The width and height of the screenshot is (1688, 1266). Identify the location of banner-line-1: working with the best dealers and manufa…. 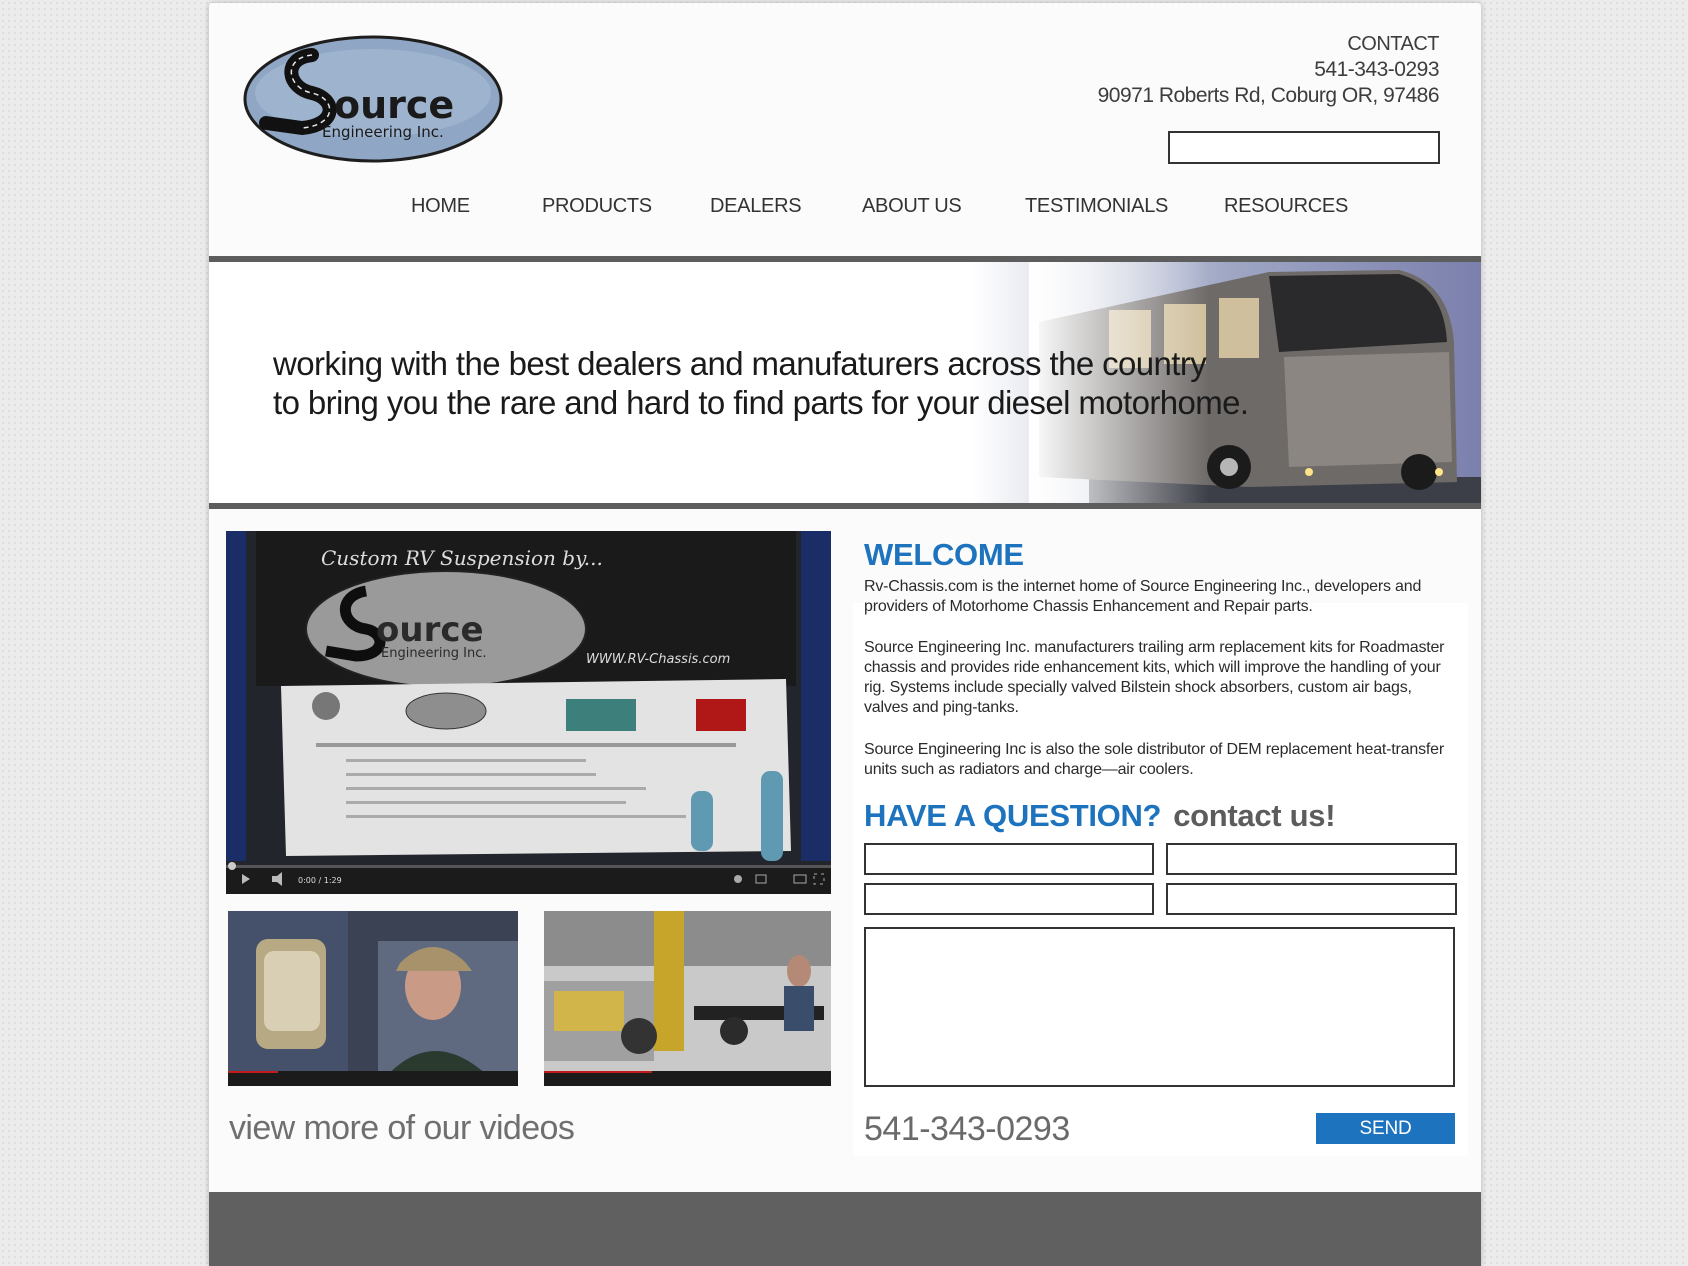
(740, 363).